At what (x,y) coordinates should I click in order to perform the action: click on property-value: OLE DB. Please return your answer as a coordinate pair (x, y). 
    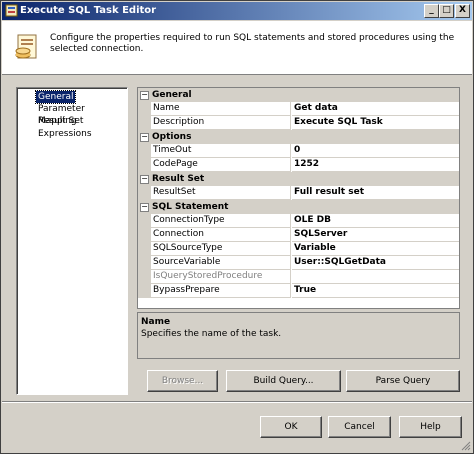
    Looking at the image, I should click on (375, 221).